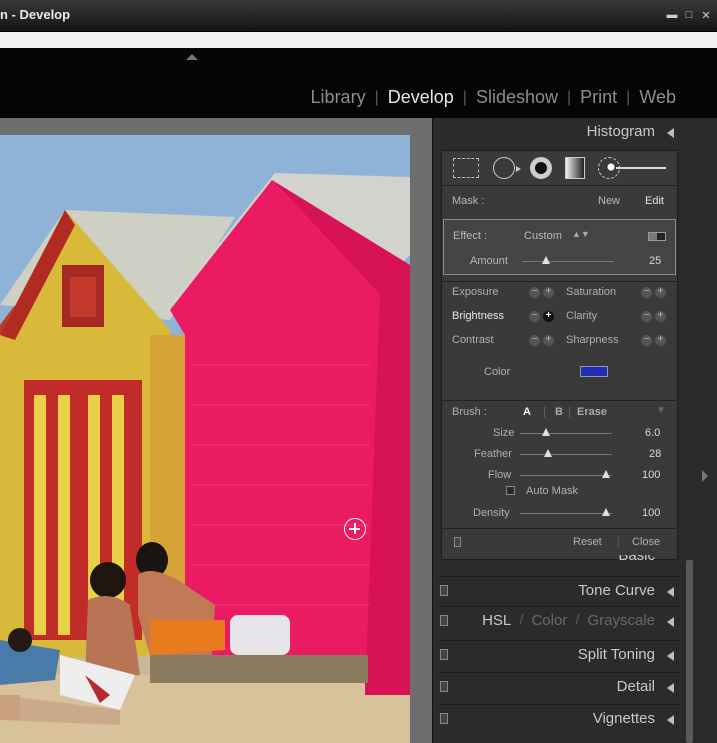  I want to click on size-label: Size, so click(504, 433).